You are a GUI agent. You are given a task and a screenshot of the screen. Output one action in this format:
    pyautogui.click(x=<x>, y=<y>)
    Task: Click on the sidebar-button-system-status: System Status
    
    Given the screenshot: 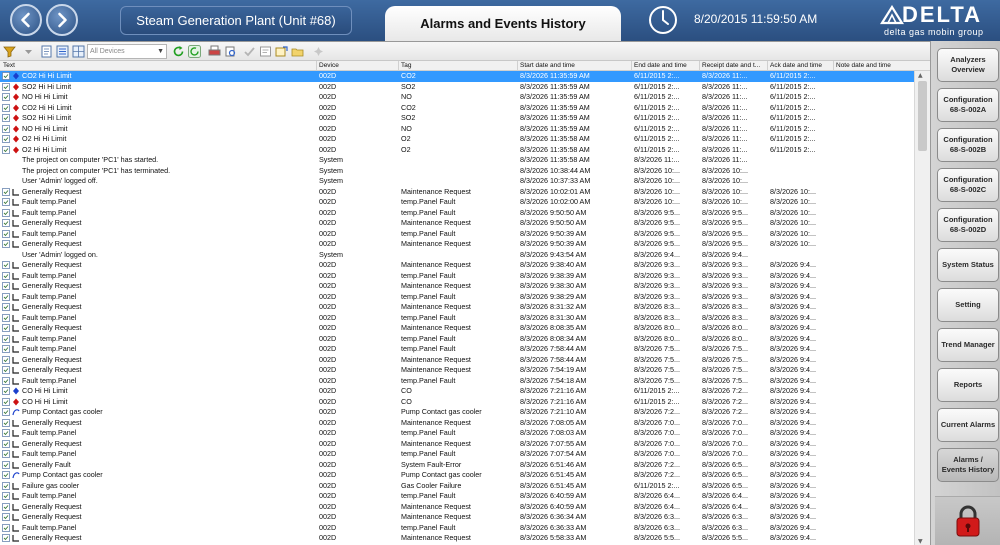 What is the action you would take?
    pyautogui.click(x=968, y=265)
    